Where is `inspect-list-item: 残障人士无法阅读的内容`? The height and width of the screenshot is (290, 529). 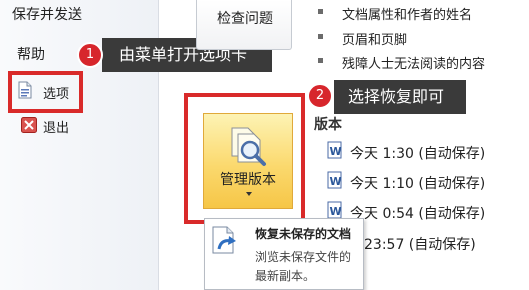 inspect-list-item: 残障人士无法阅读的内容 is located at coordinates (414, 64).